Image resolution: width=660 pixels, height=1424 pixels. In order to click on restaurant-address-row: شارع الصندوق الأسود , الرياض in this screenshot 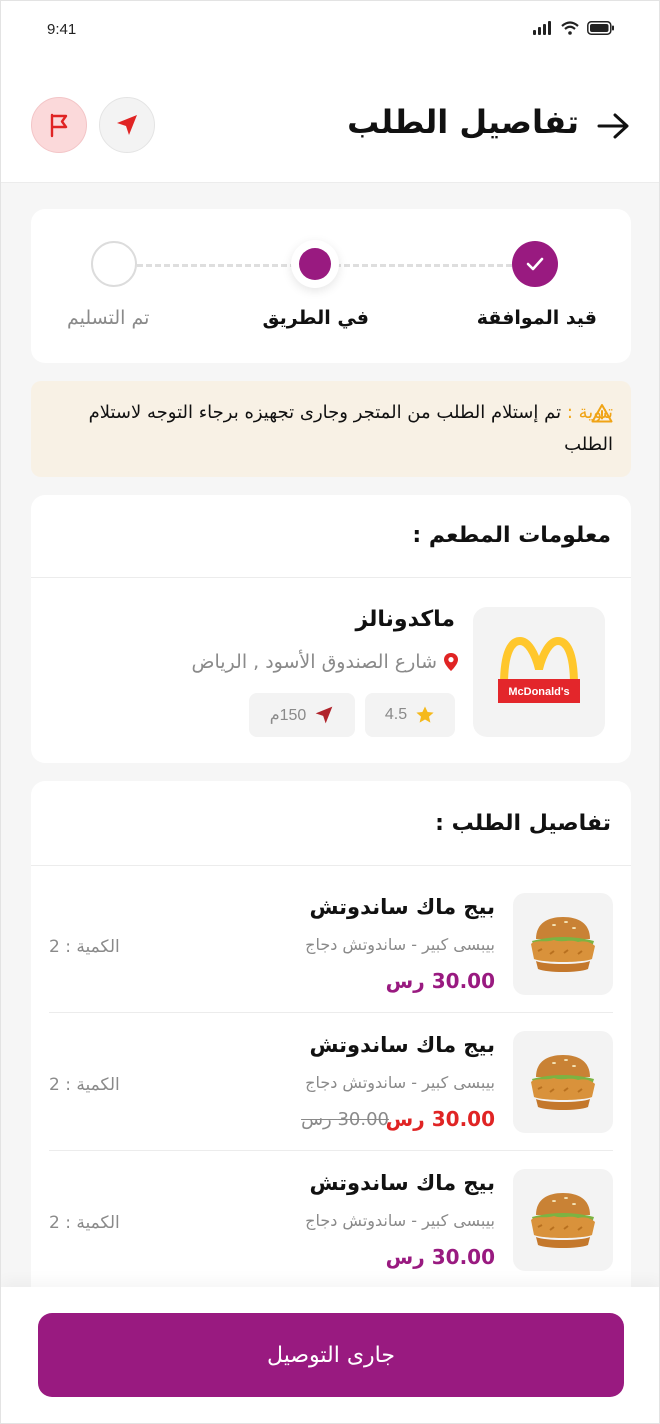, I will do `click(326, 662)`.